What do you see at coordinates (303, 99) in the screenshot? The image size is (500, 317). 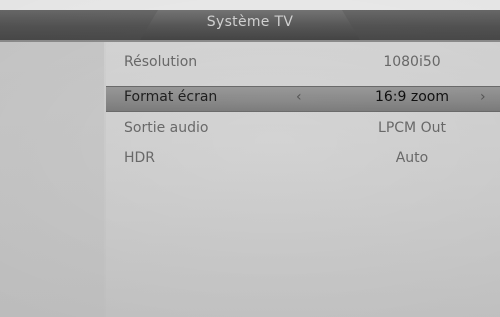 I see `setting-row-screen-format: Format écran ‹ 16:9 zoom ›` at bounding box center [303, 99].